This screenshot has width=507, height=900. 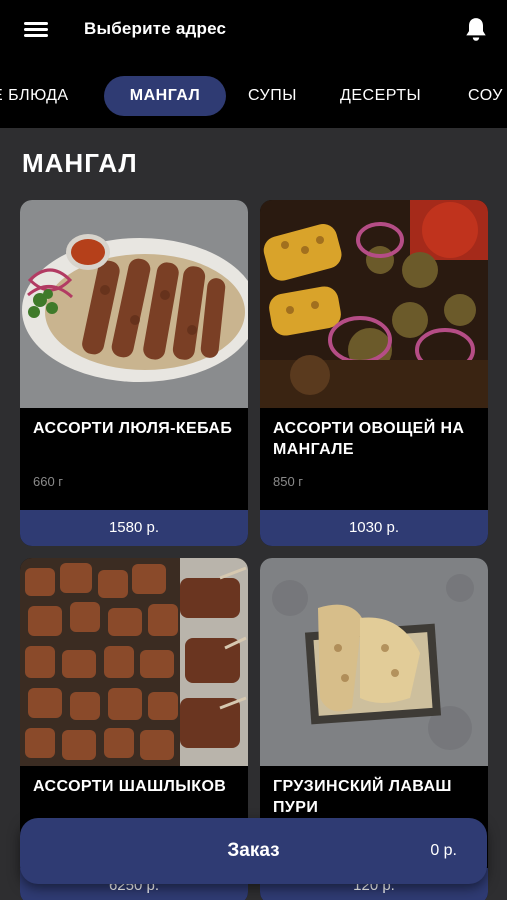 What do you see at coordinates (134, 662) in the screenshot?
I see `product-photo-shashlik-assorti` at bounding box center [134, 662].